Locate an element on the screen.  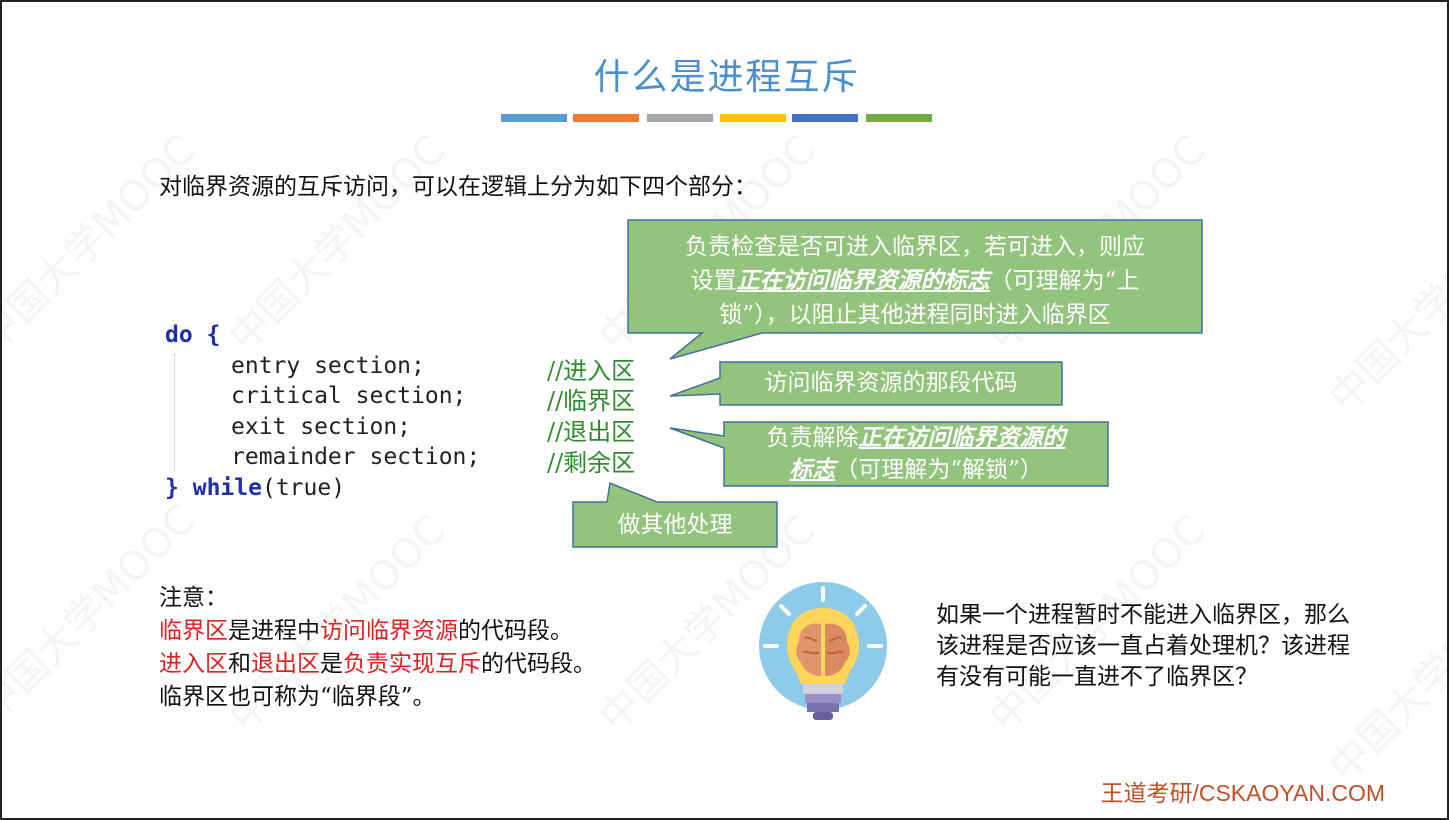
note-text: 是 is located at coordinates (331, 664).